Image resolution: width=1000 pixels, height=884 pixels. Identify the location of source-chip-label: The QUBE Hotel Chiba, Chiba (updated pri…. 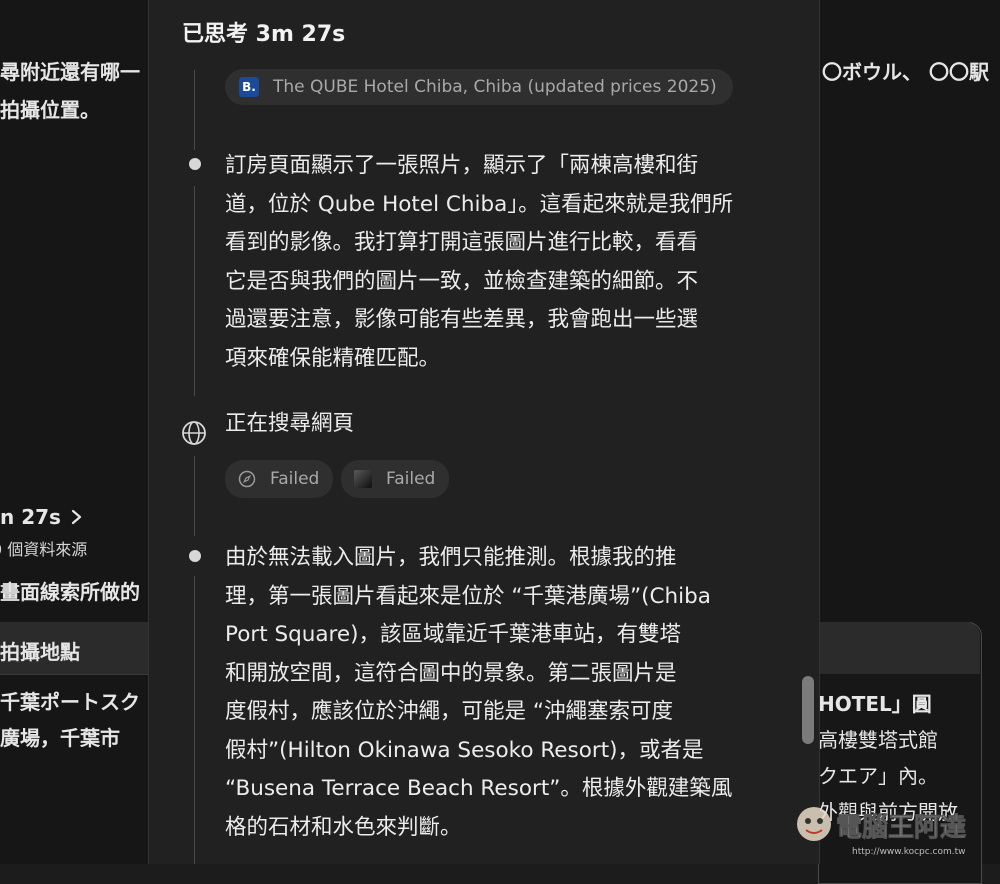
(495, 87).